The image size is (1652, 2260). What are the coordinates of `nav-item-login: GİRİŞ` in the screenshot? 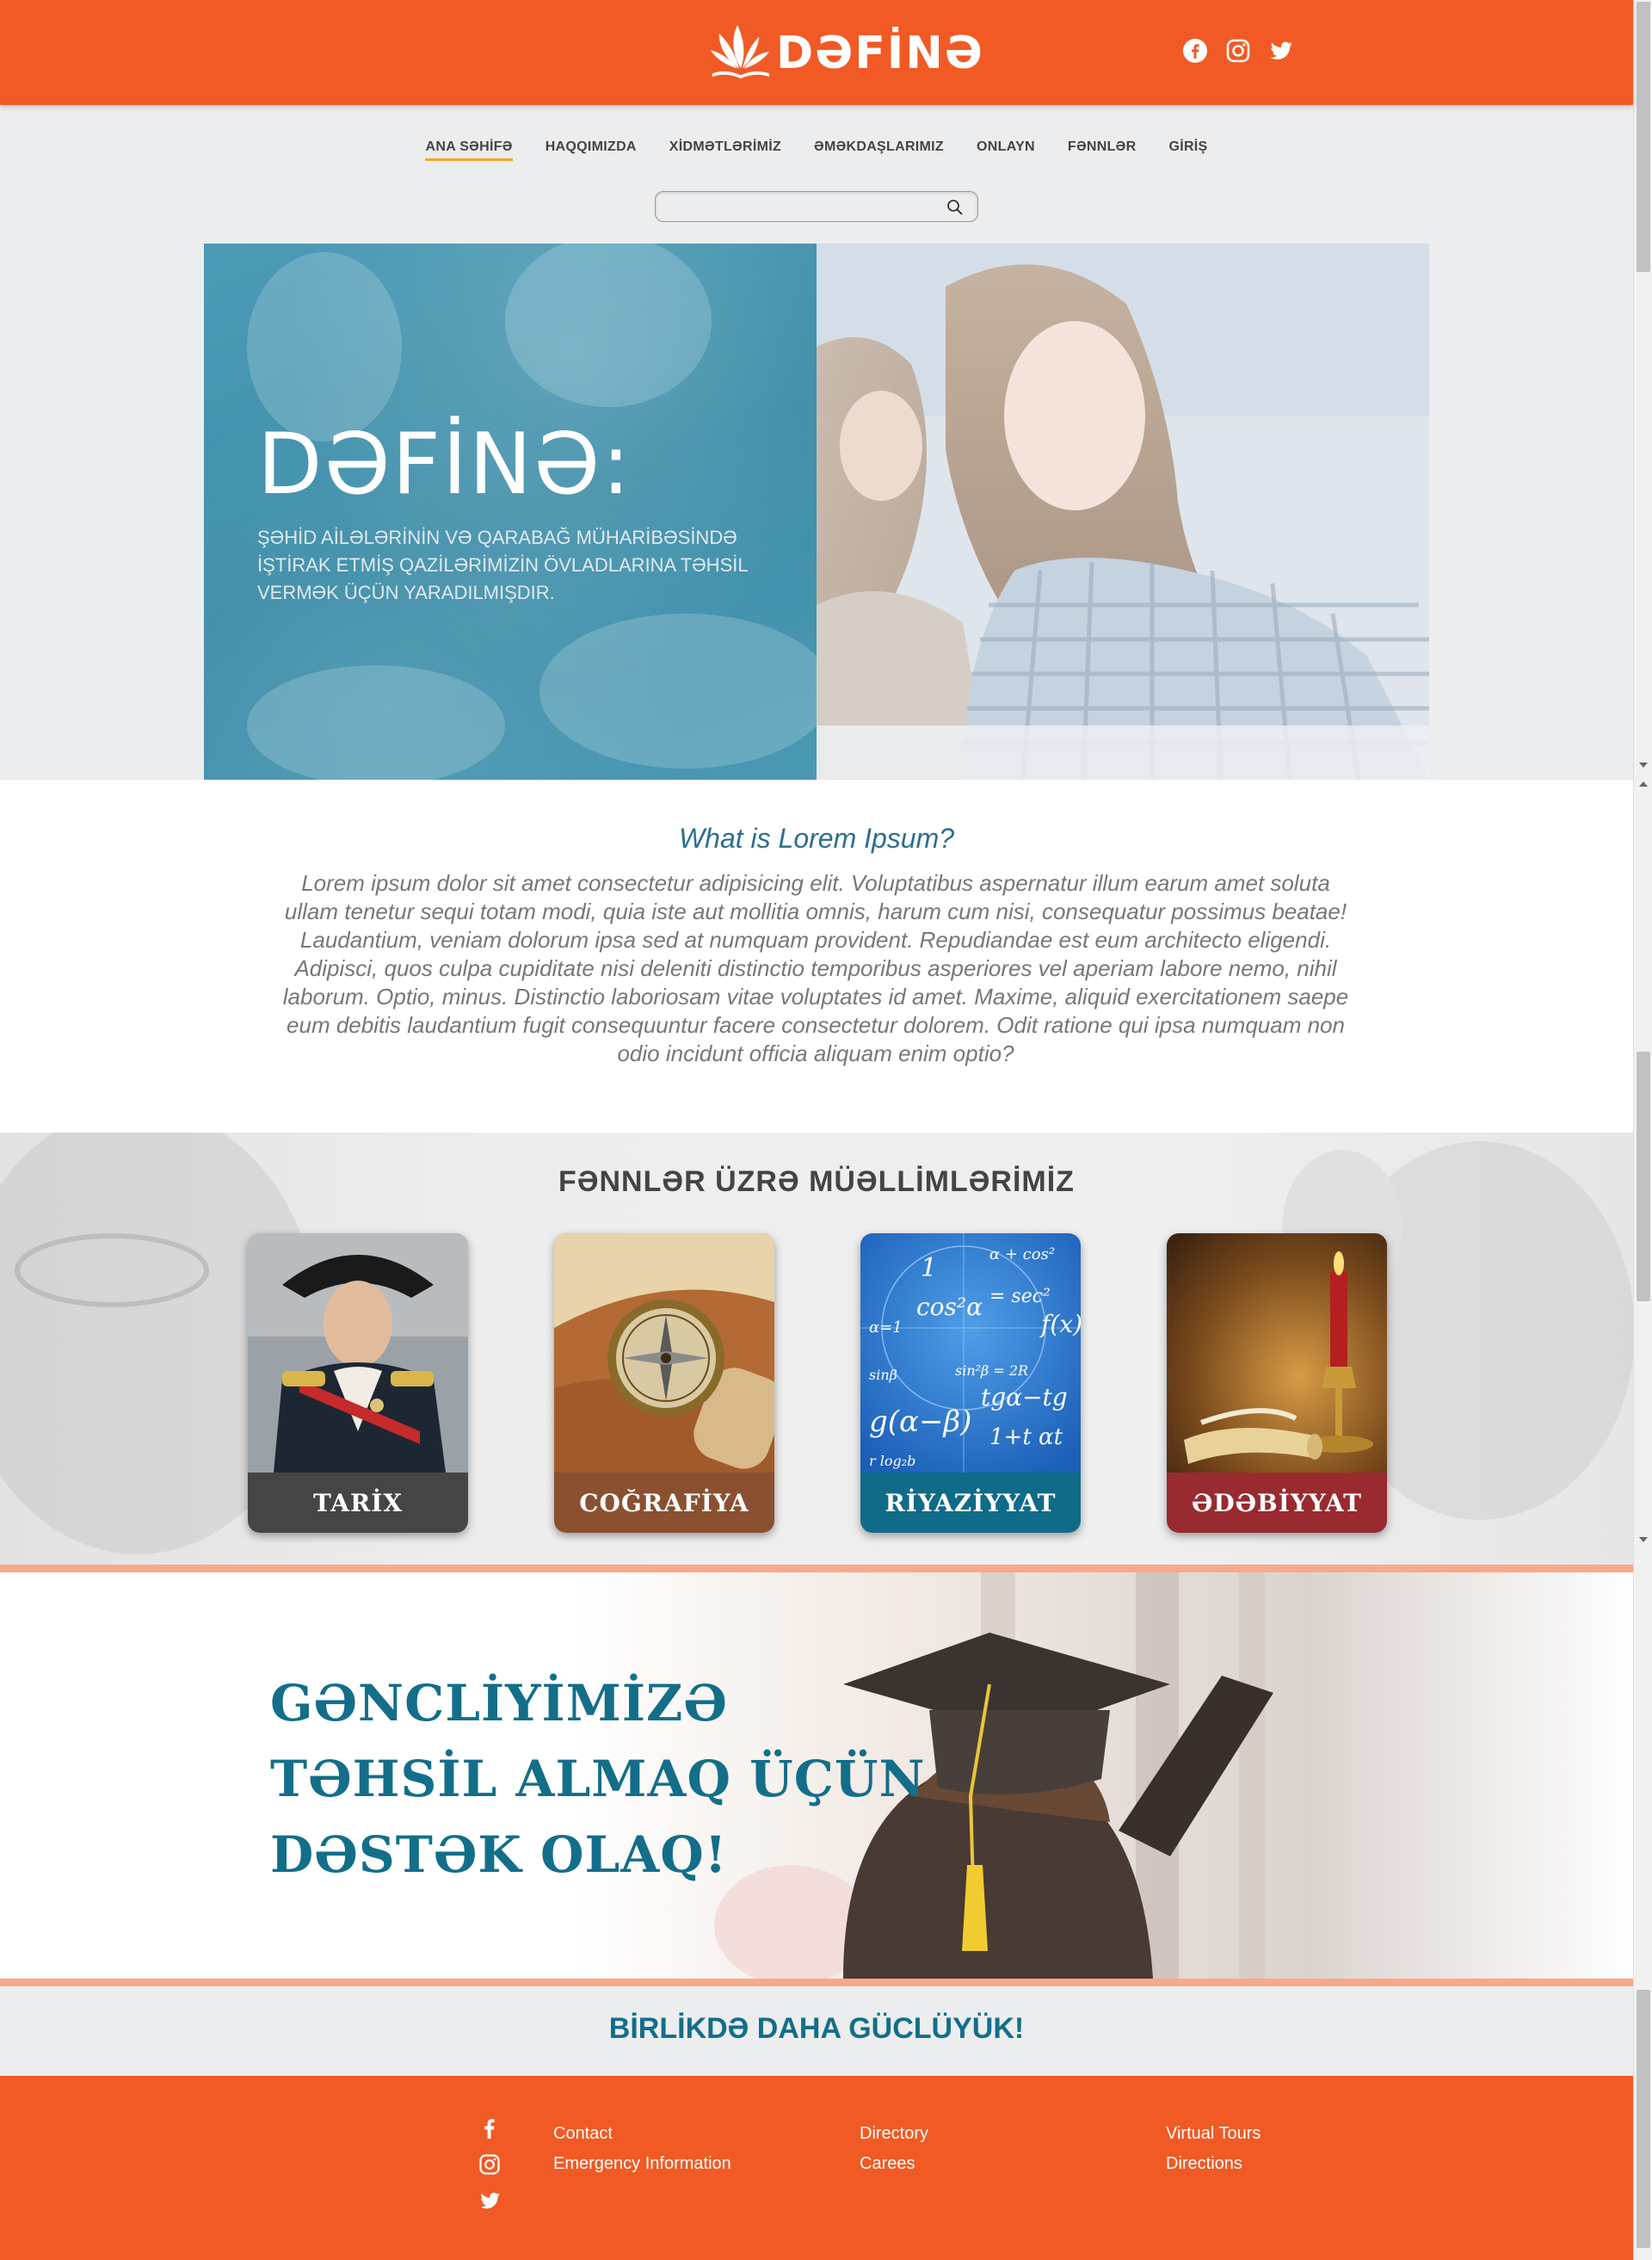 It's located at (1187, 150).